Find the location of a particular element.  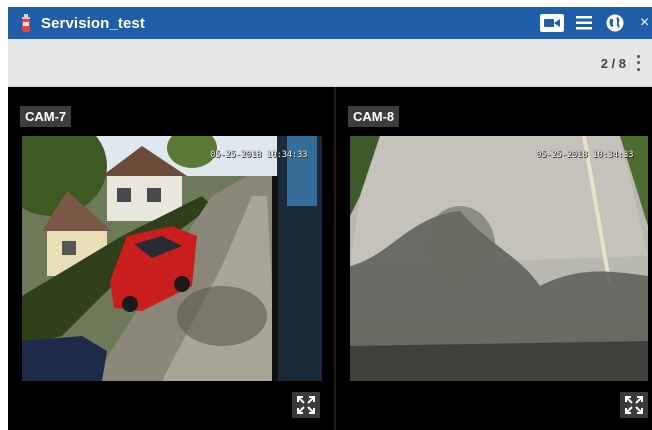

close-icon: × is located at coordinates (644, 22).